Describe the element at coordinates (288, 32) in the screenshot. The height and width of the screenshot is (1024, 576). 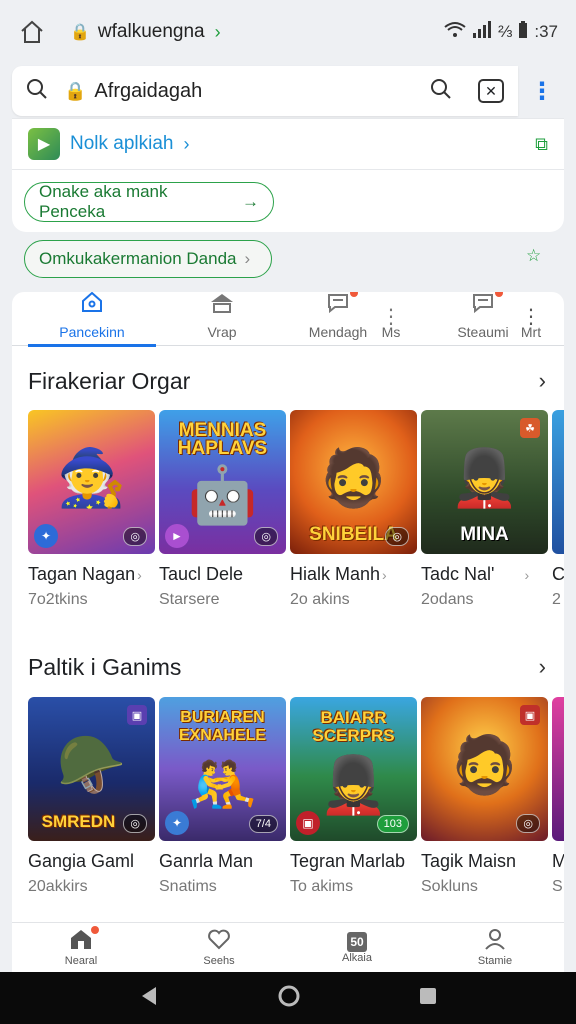
I see `status-bar: 🔒 wfalkuengna › ⅔ :37` at that location.